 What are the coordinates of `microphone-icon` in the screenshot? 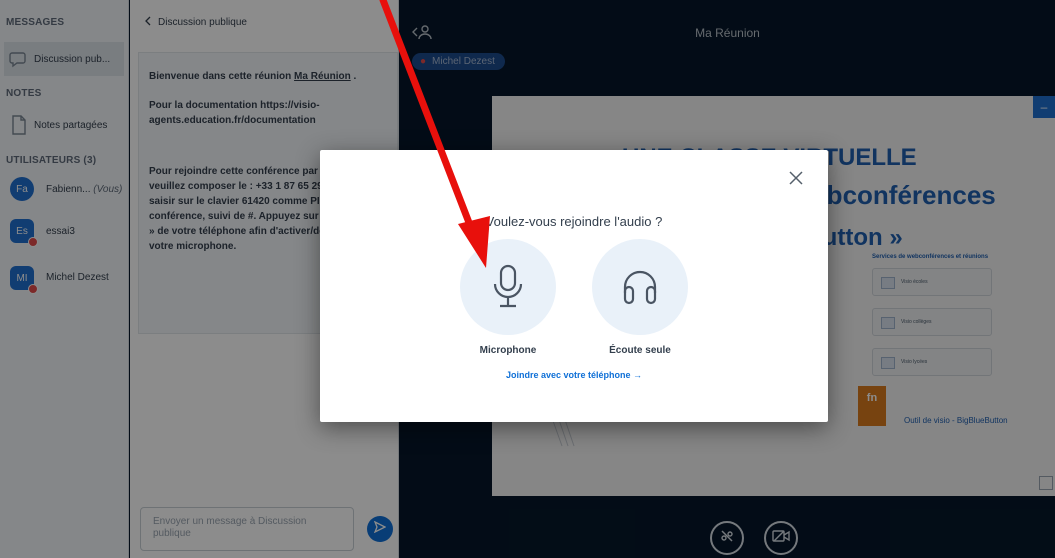 It's located at (508, 286).